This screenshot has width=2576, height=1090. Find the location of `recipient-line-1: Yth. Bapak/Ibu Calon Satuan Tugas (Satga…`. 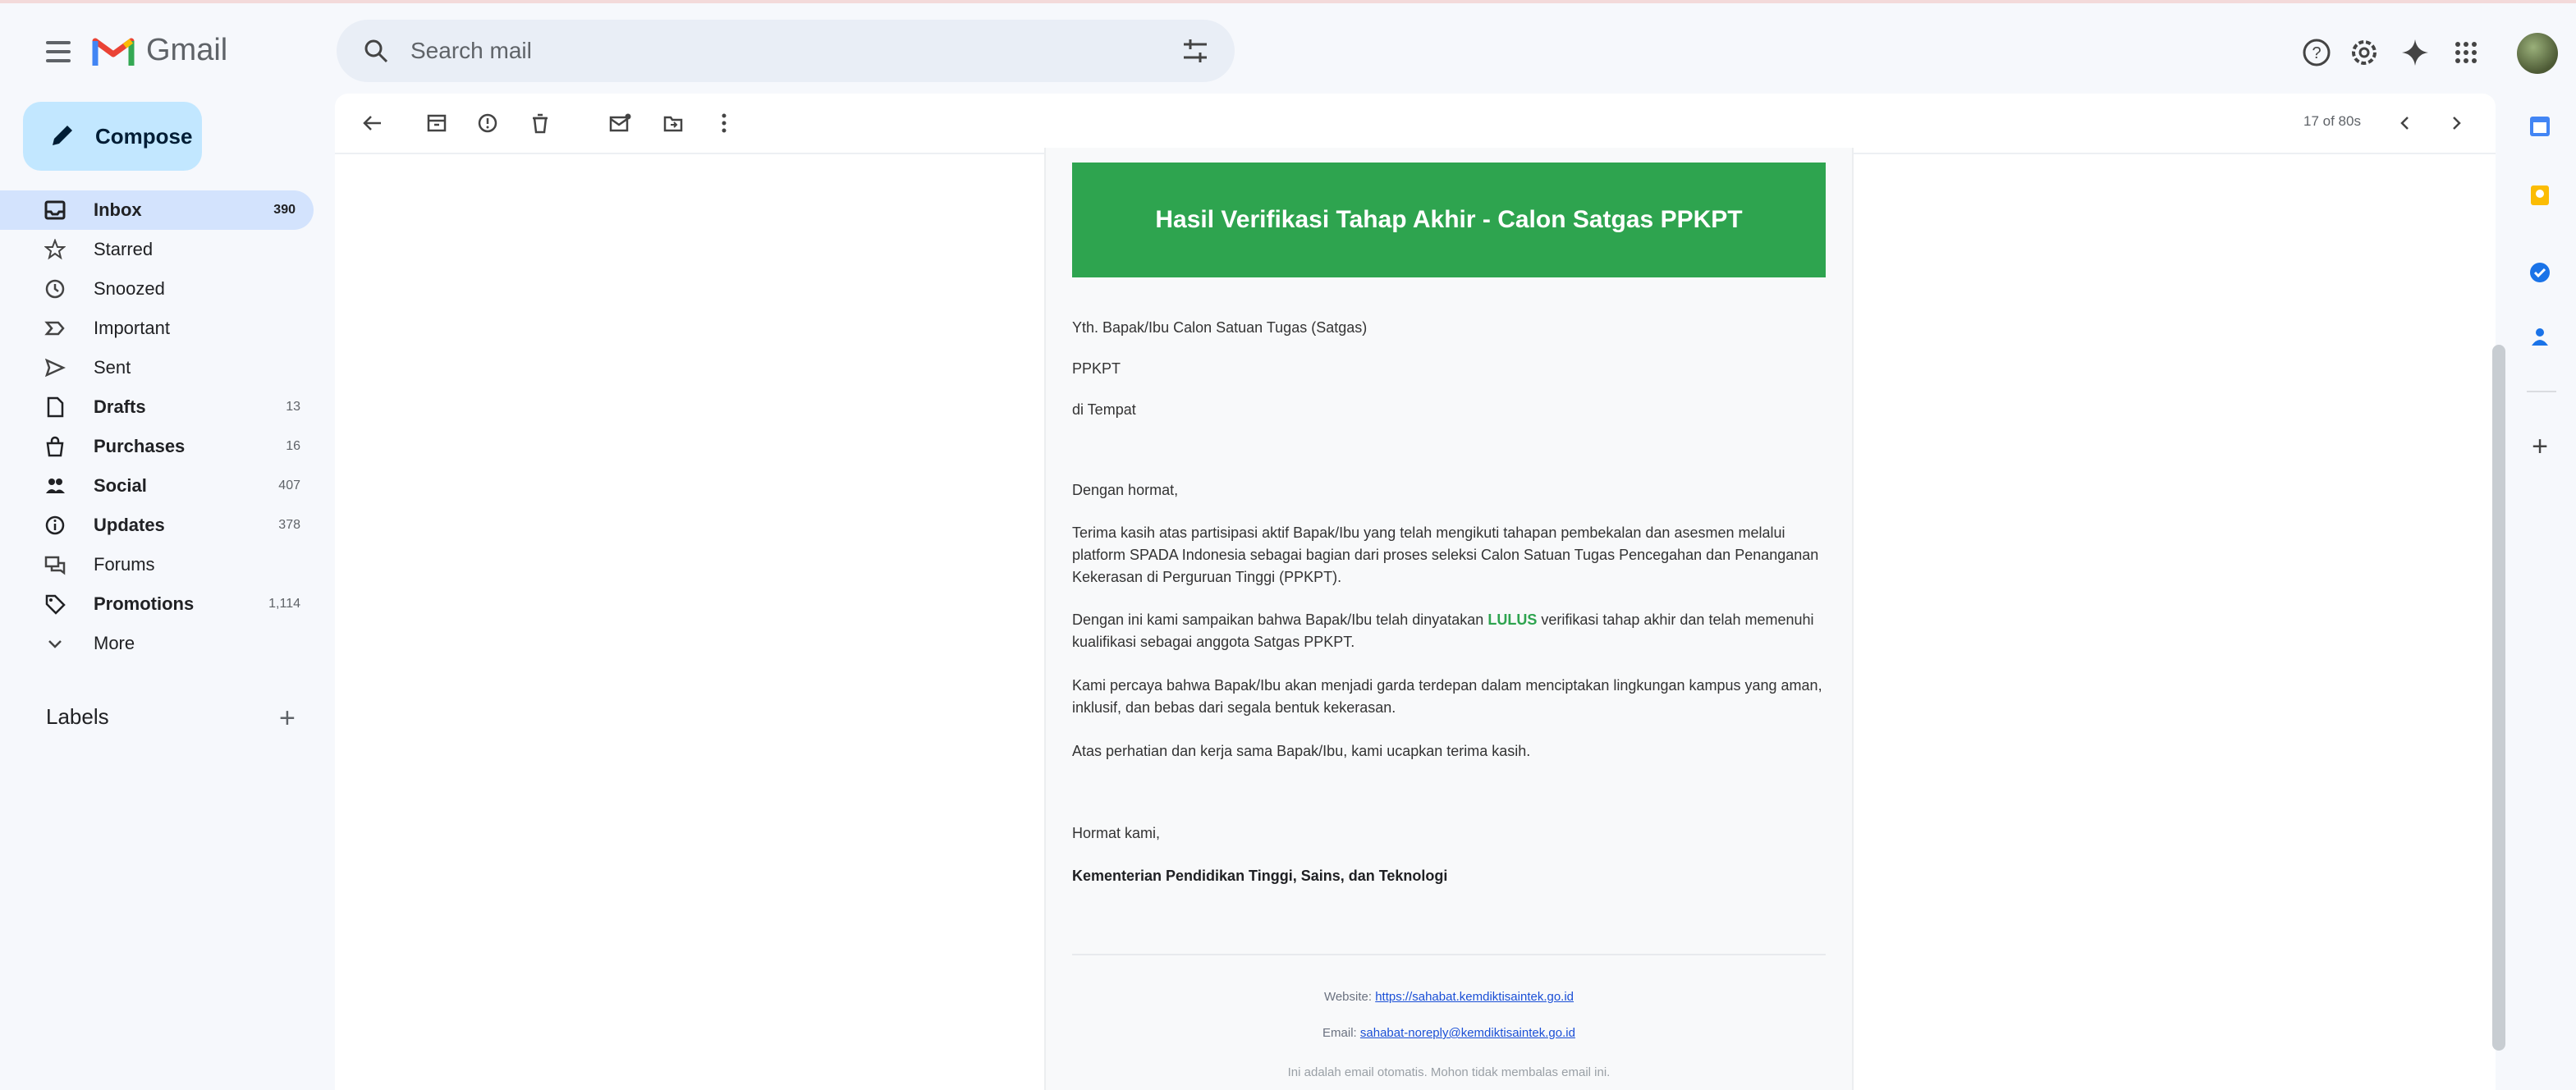

recipient-line-1: Yth. Bapak/Ibu Calon Satuan Tugas (Satga… is located at coordinates (1220, 327).